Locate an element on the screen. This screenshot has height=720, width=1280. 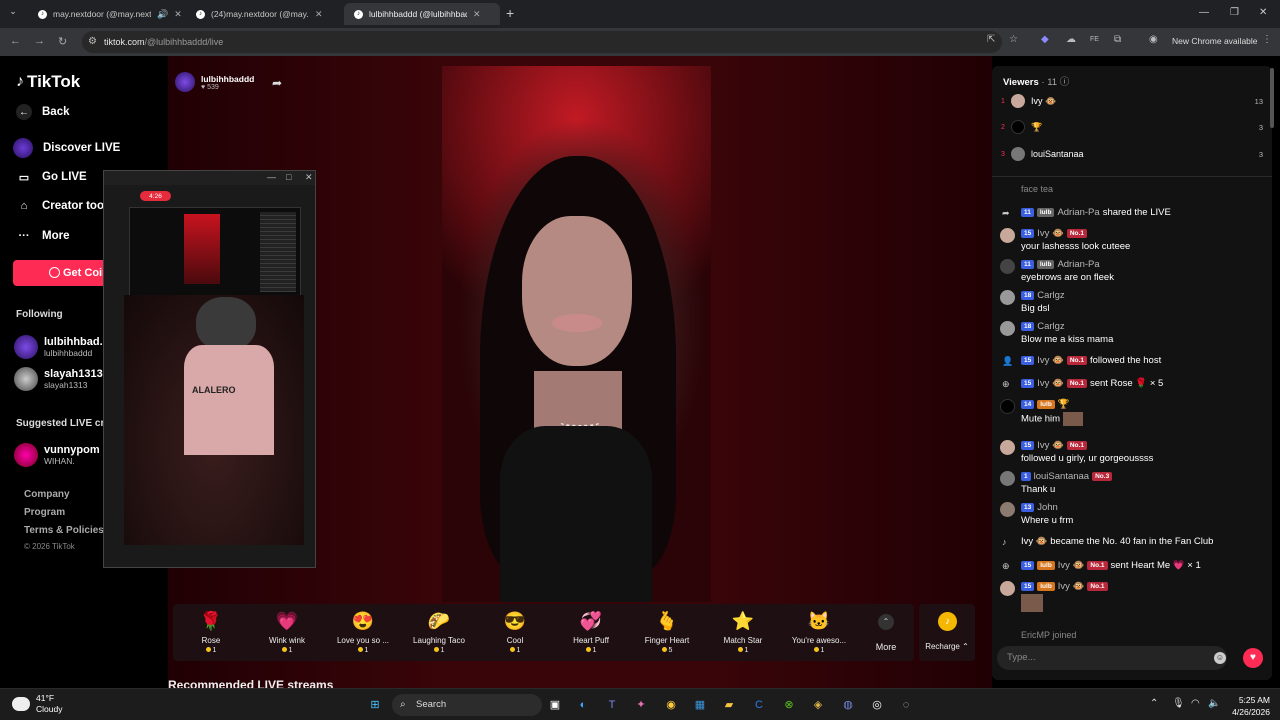
back-button: ← Back is located at coordinates (43, 112).